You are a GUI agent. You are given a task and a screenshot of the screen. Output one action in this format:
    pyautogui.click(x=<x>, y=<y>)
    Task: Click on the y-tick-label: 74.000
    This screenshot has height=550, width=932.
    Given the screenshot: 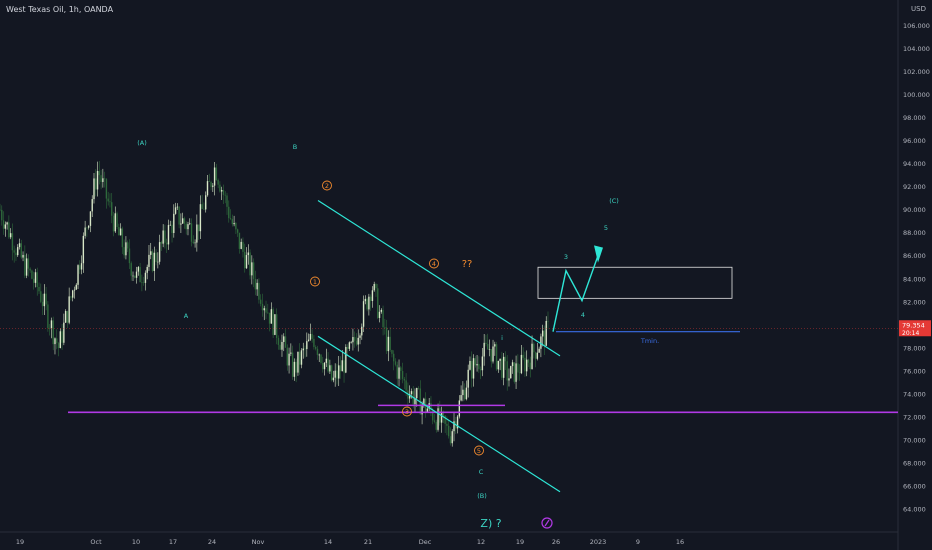 What is the action you would take?
    pyautogui.click(x=914, y=394)
    